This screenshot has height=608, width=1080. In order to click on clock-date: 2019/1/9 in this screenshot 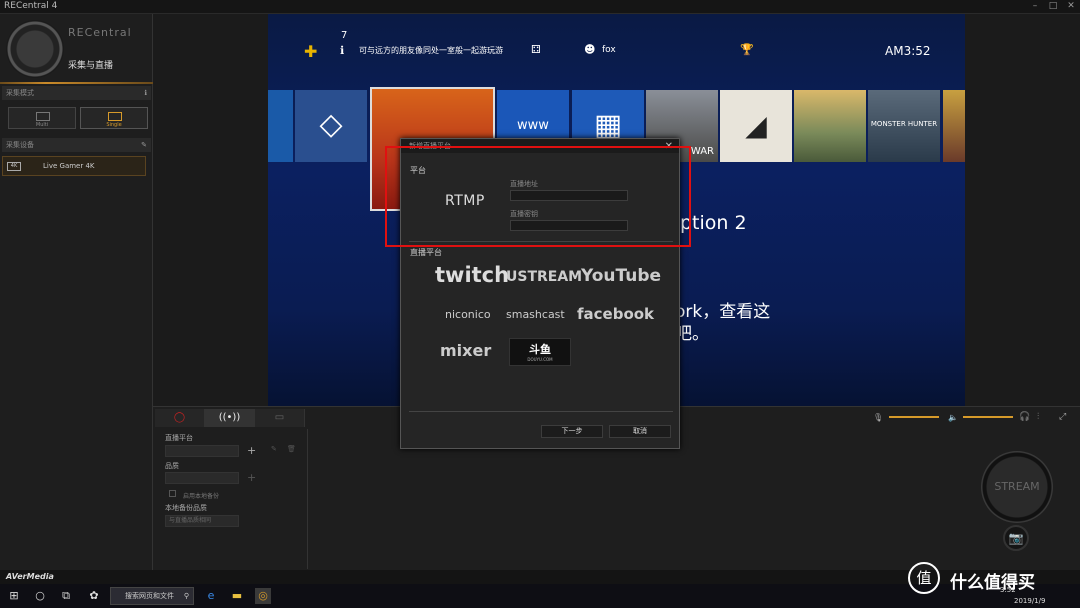, I will do `click(1030, 601)`.